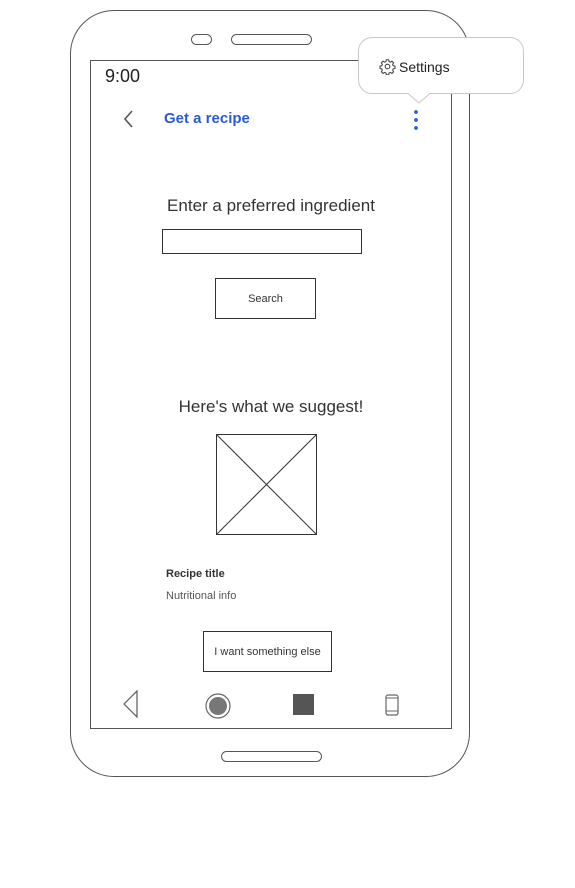 This screenshot has height=888, width=575. What do you see at coordinates (267, 651) in the screenshot?
I see `something-else-button: I want something else` at bounding box center [267, 651].